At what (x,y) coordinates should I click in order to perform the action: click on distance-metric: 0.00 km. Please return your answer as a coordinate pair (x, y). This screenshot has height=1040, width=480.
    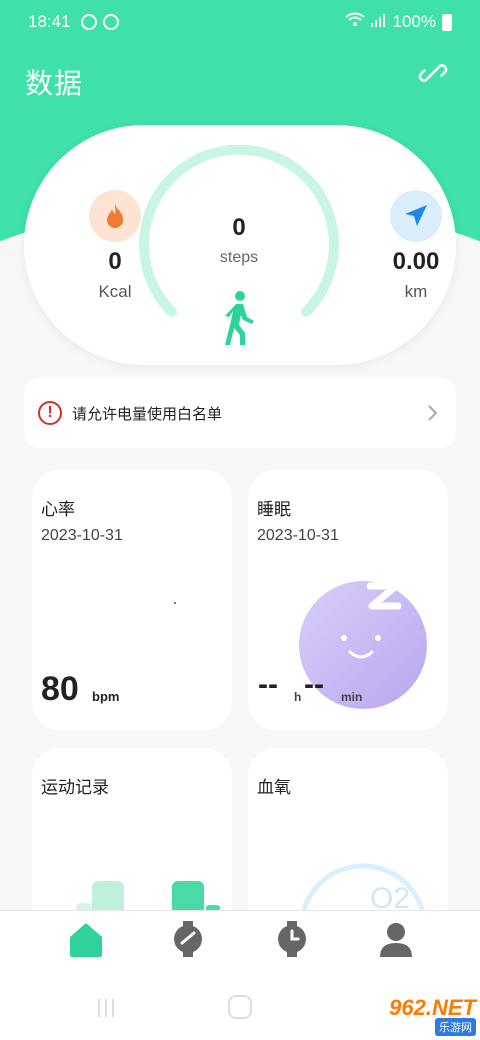
    Looking at the image, I should click on (416, 246).